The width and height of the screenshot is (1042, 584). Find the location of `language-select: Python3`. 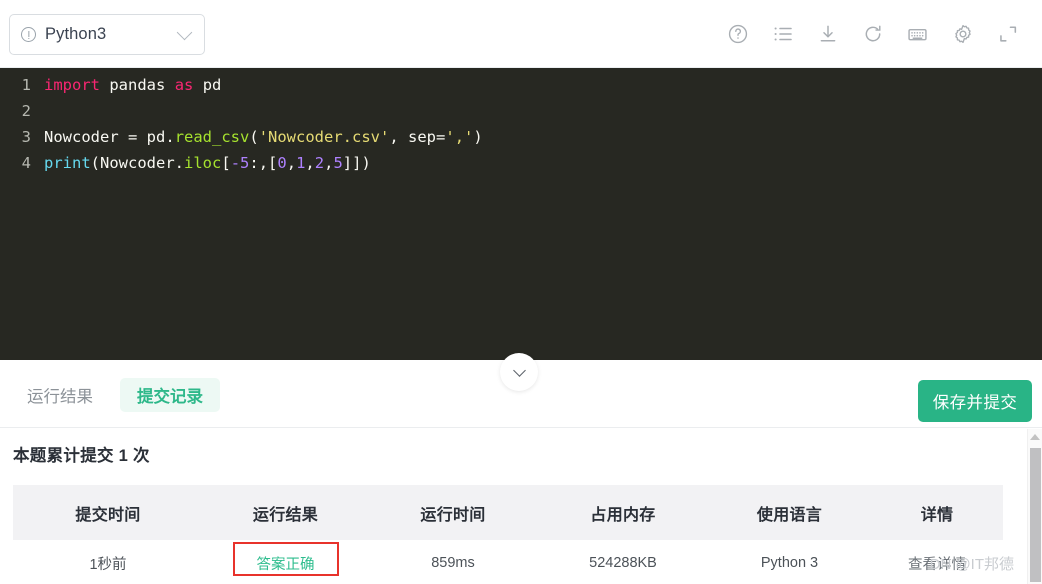

language-select: Python3 is located at coordinates (107, 34).